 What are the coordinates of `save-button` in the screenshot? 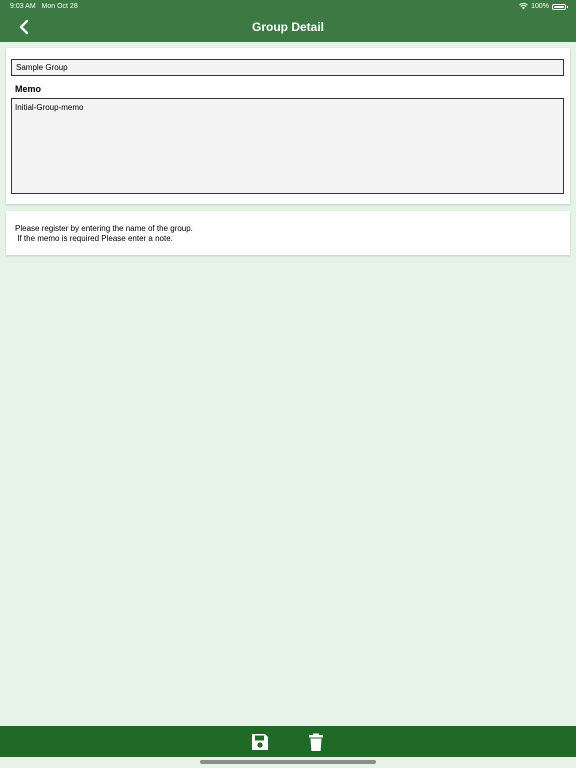 It's located at (260, 742).